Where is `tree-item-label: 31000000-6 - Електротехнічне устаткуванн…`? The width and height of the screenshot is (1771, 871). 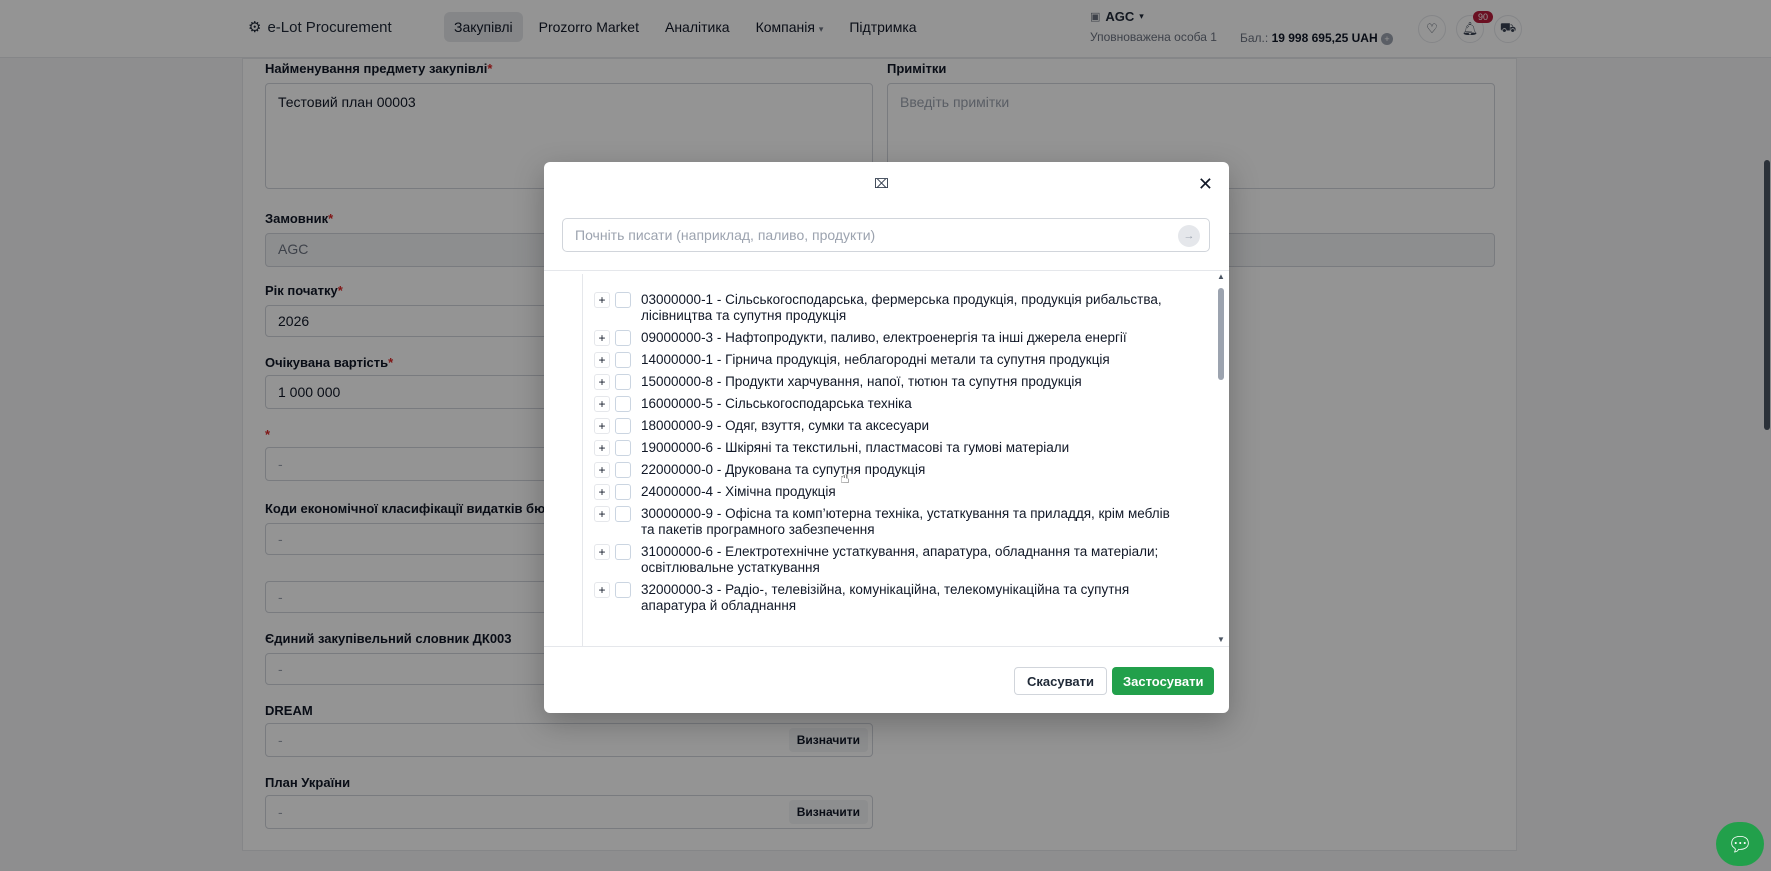 tree-item-label: 31000000-6 - Електротехнічне устаткуванн… is located at coordinates (900, 559).